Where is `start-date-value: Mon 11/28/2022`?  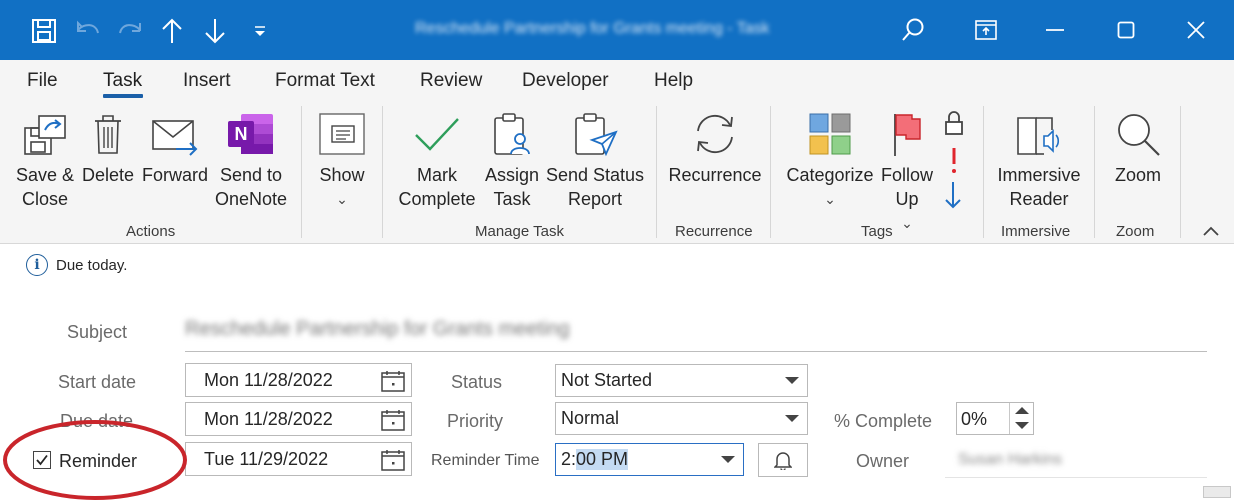
start-date-value: Mon 11/28/2022 is located at coordinates (268, 379).